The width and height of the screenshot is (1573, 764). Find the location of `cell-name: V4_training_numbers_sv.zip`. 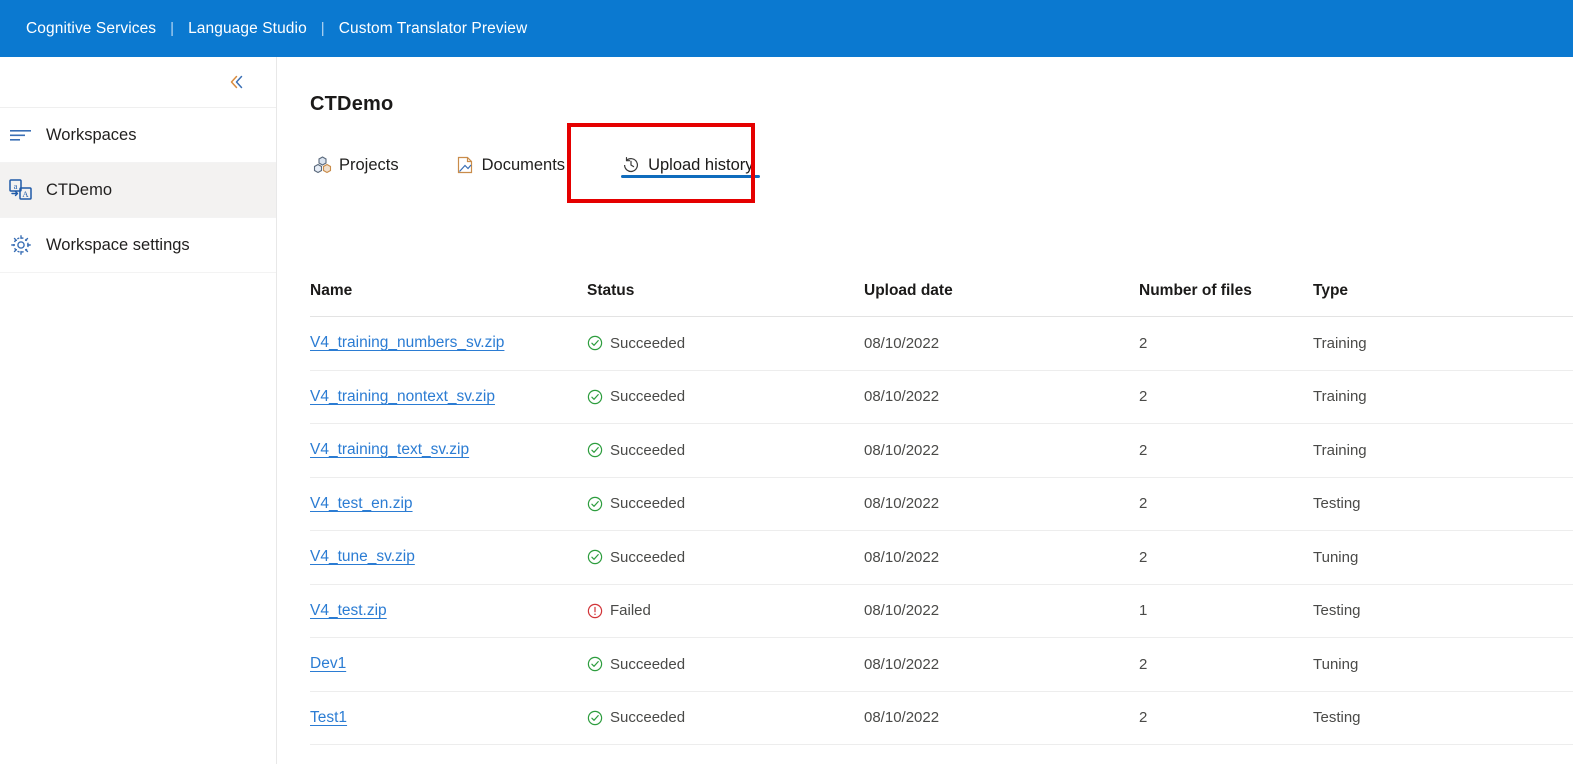

cell-name: V4_training_numbers_sv.zip is located at coordinates (448, 343).